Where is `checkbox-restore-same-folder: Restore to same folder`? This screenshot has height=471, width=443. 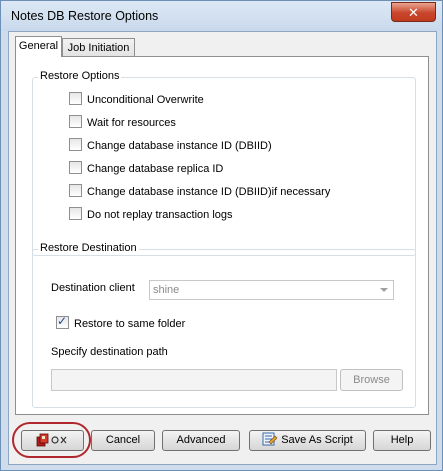 checkbox-restore-same-folder: Restore to same folder is located at coordinates (121, 323).